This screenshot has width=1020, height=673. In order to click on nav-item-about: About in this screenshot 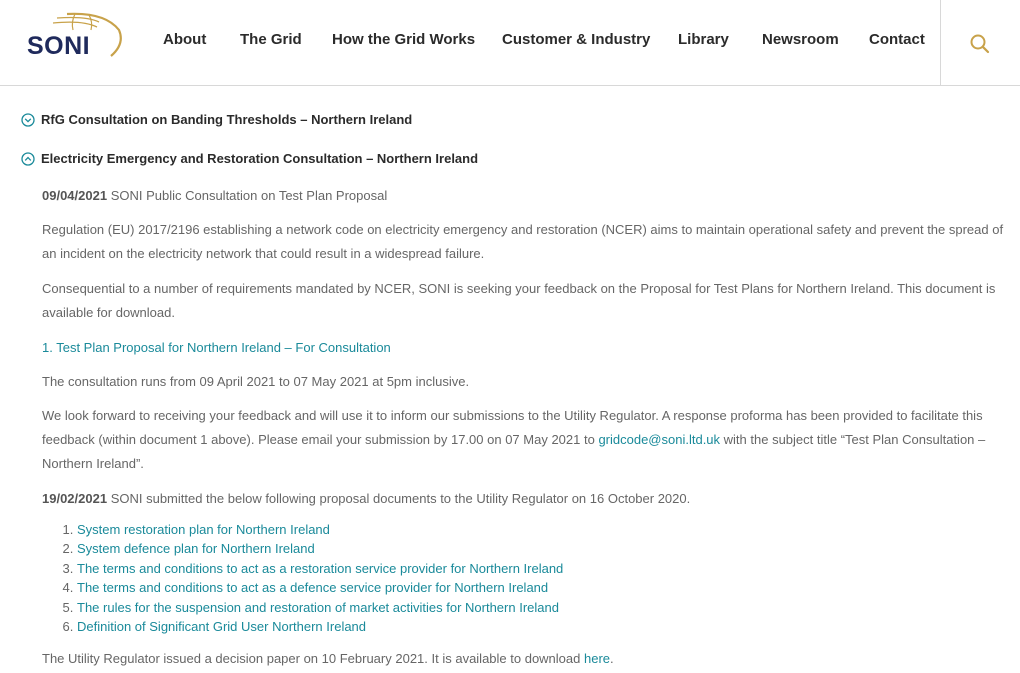, I will do `click(184, 39)`.